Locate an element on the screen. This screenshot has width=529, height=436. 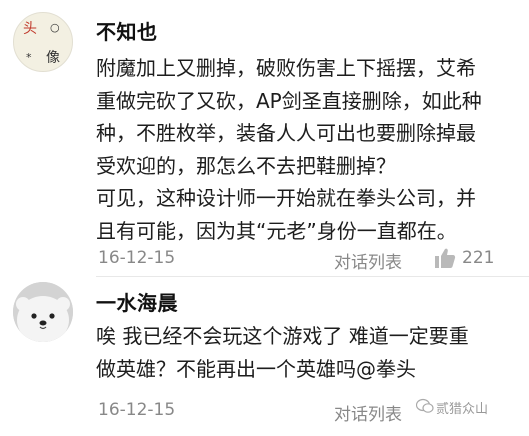
user-avatar is located at coordinates (43, 312).